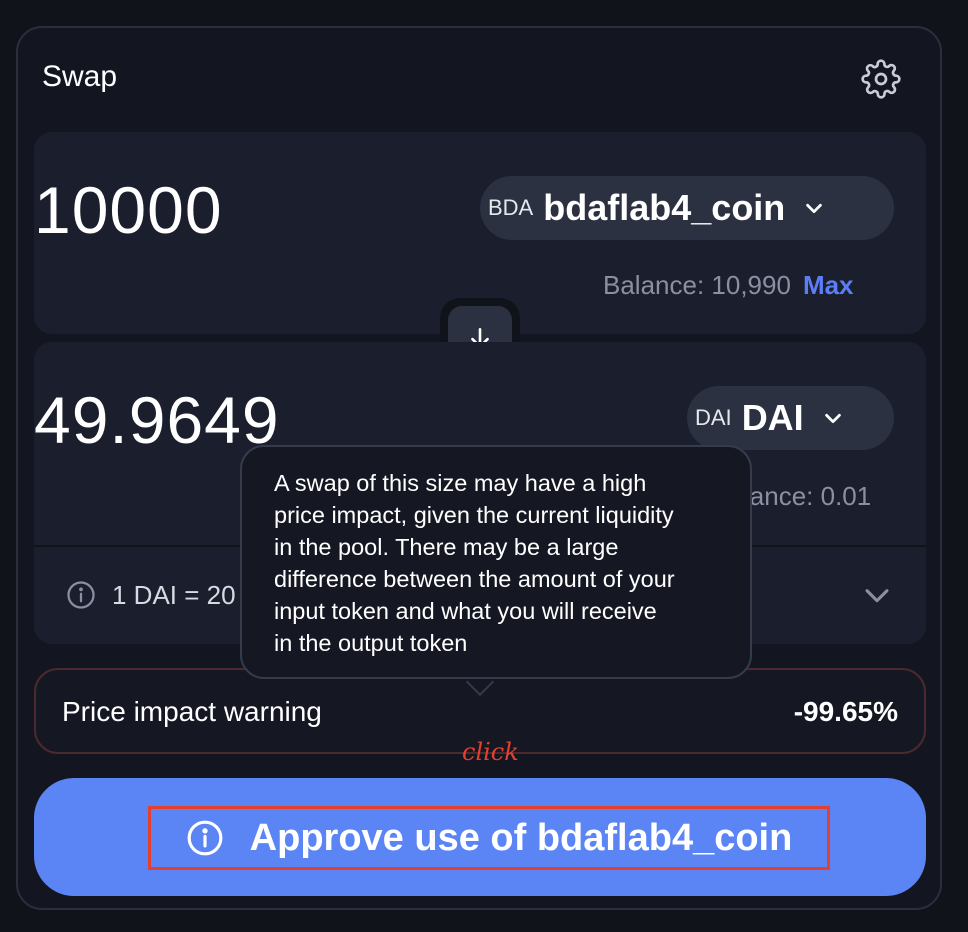 The width and height of the screenshot is (968, 932). I want to click on from-token-symbol: BDA, so click(511, 207).